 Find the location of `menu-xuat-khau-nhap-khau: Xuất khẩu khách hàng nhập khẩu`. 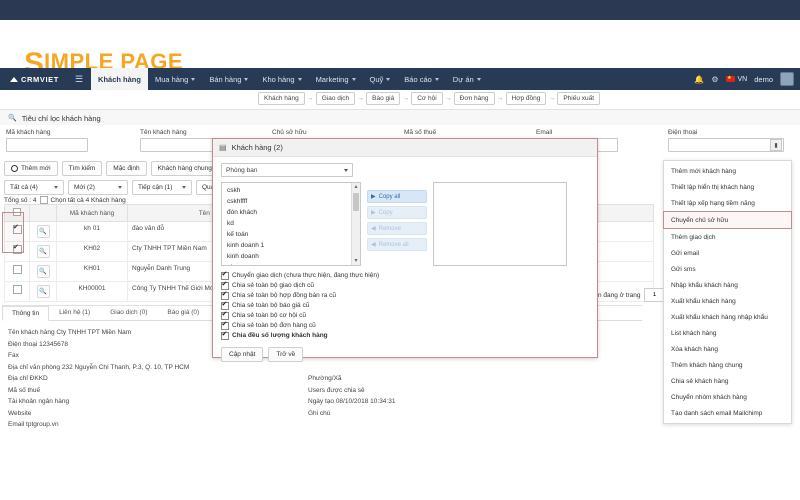

menu-xuat-khau-nhap-khau: Xuất khẩu khách hàng nhập khẩu is located at coordinates (727, 317).